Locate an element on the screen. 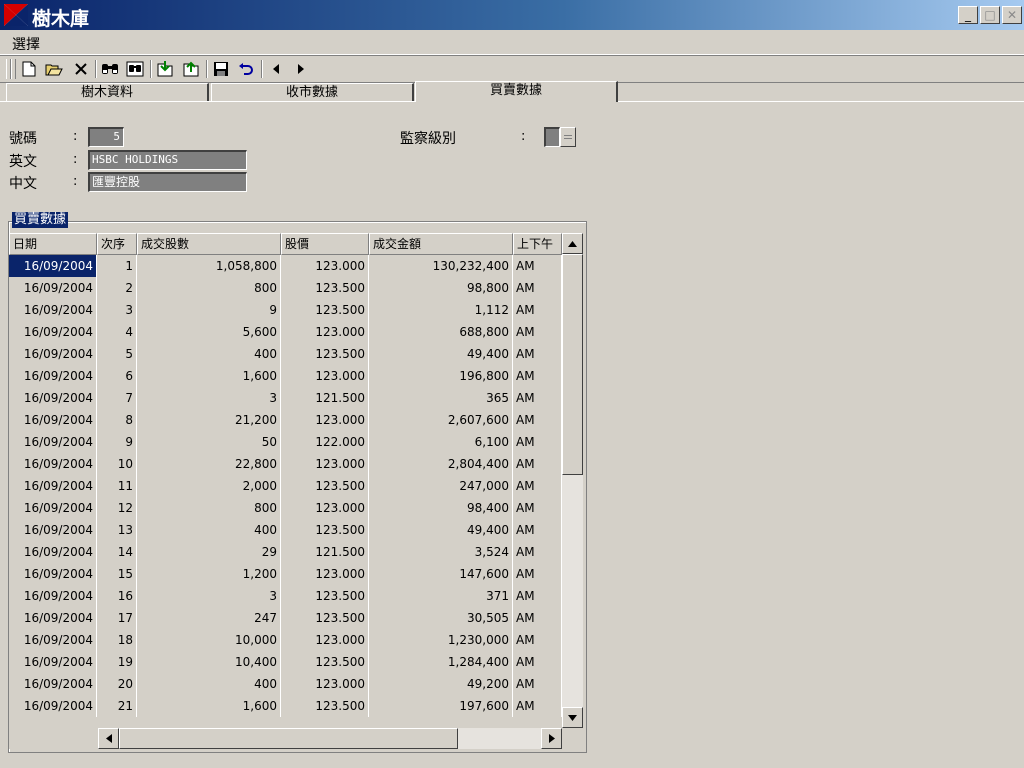  previous-button is located at coordinates (276, 69).